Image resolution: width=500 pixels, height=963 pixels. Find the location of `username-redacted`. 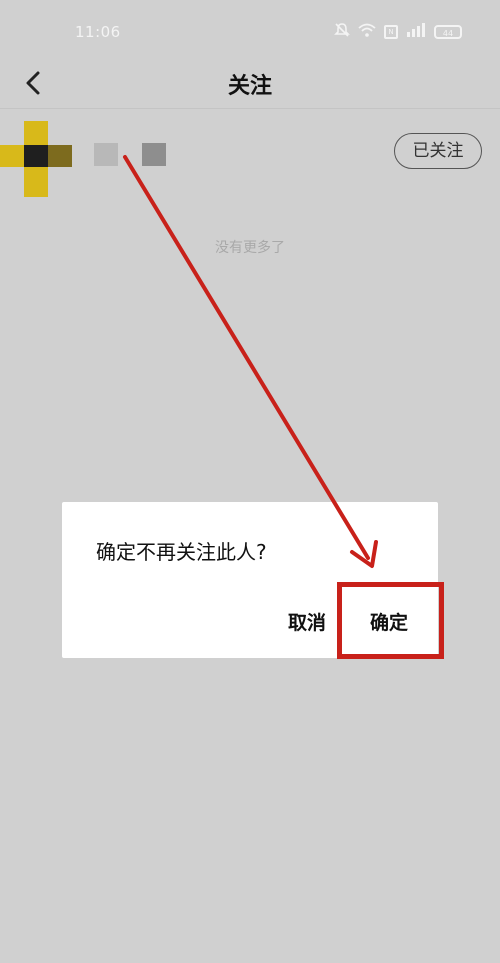

username-redacted is located at coordinates (131, 155).